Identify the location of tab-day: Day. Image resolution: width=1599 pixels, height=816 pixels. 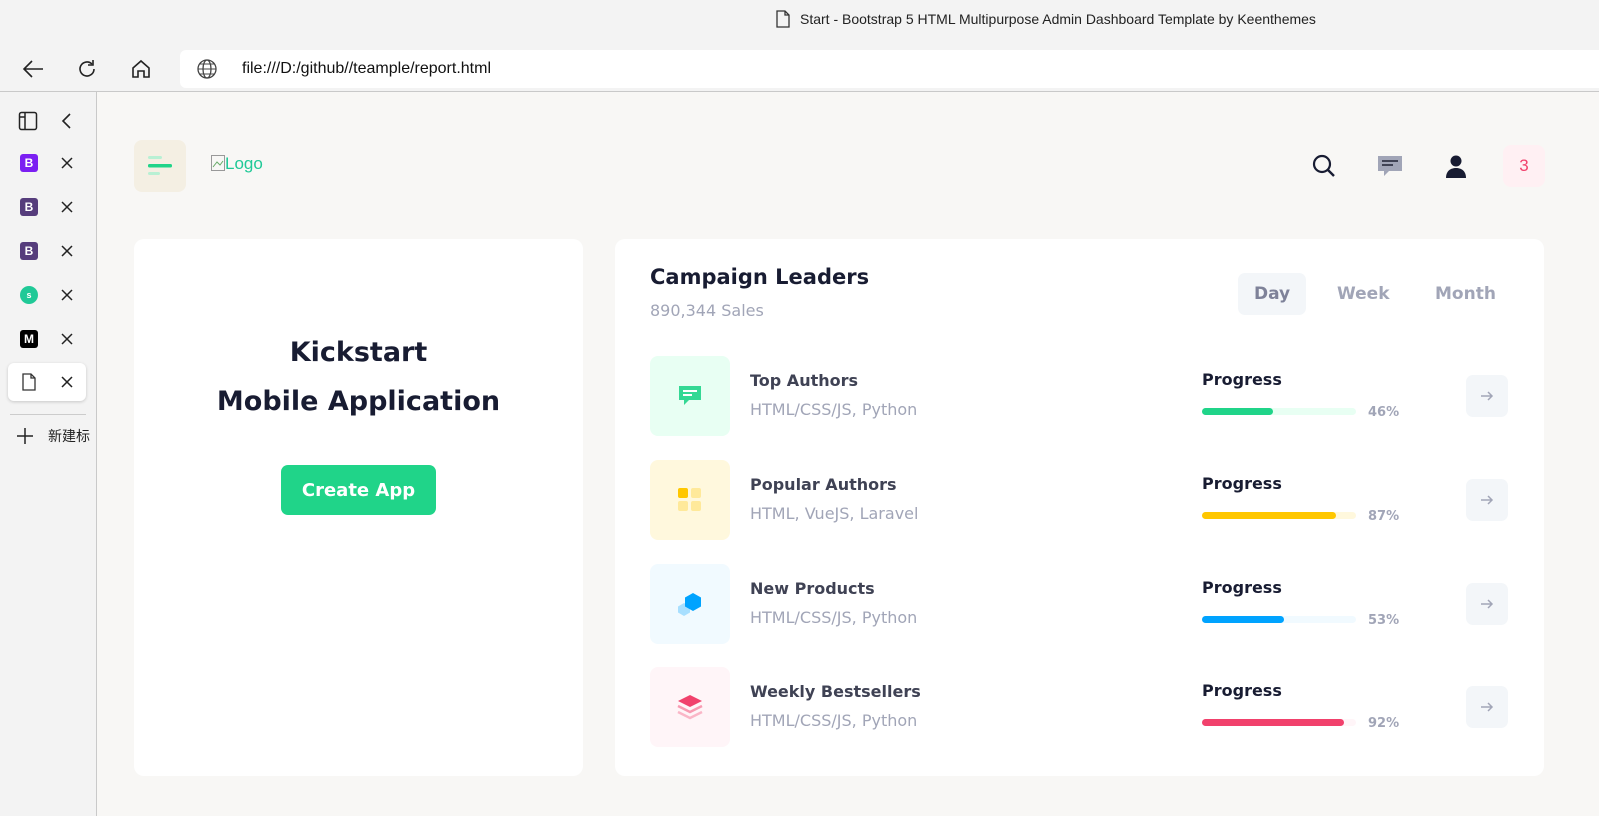
(1272, 294).